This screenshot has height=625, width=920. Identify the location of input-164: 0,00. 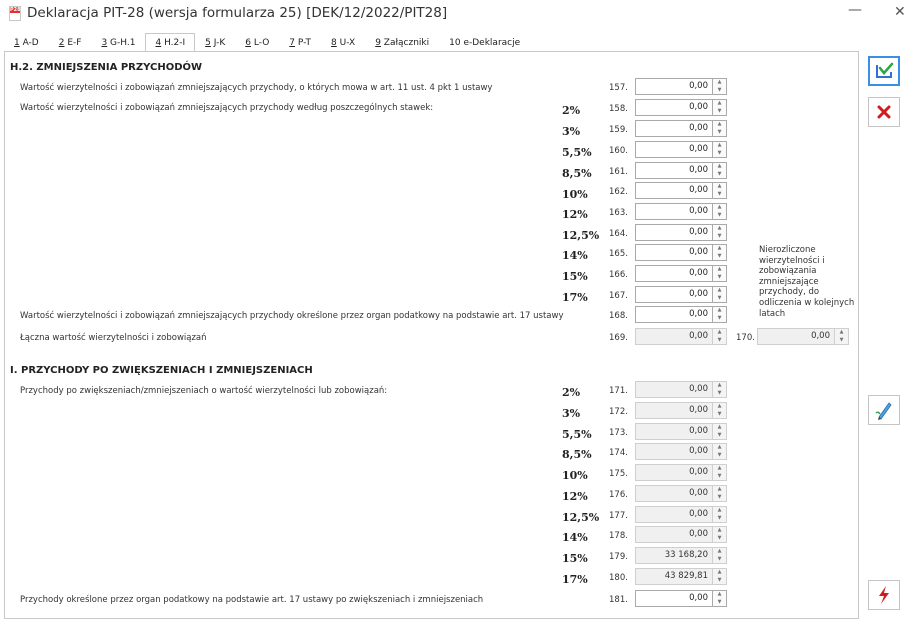
(674, 232).